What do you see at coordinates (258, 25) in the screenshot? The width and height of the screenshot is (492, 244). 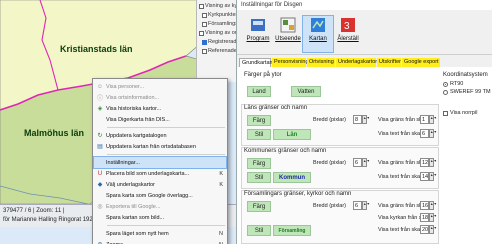 I see `program-icon` at bounding box center [258, 25].